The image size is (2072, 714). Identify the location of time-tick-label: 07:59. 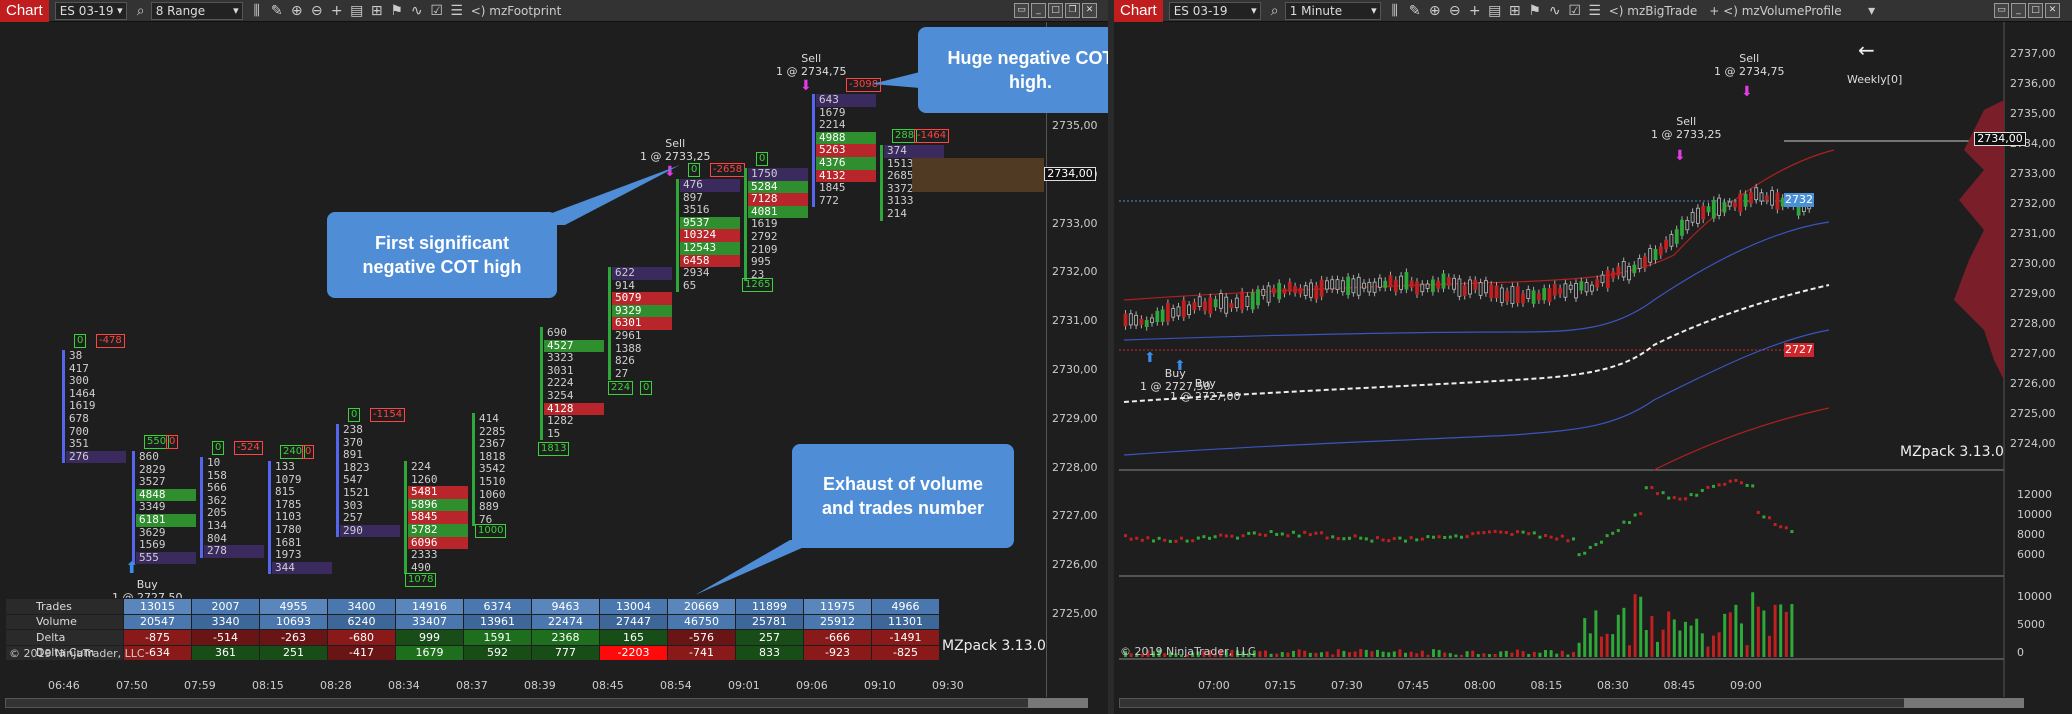
(200, 685).